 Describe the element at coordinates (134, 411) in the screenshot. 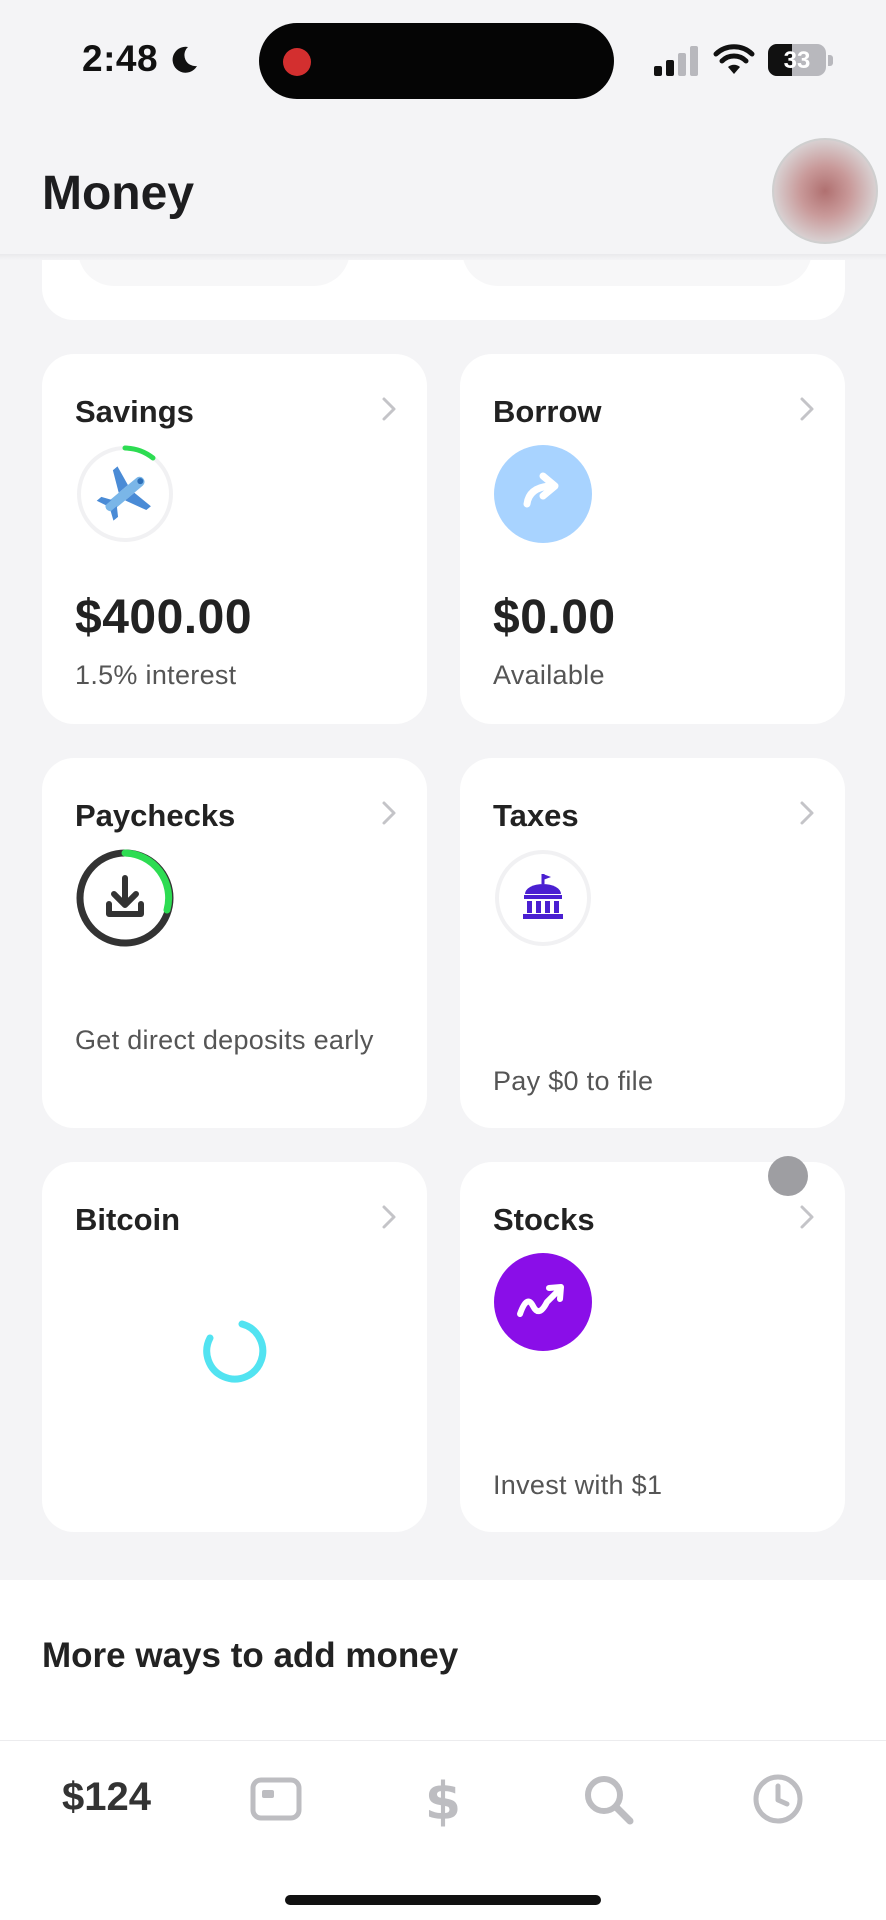

I see `savings-title: Savings` at that location.